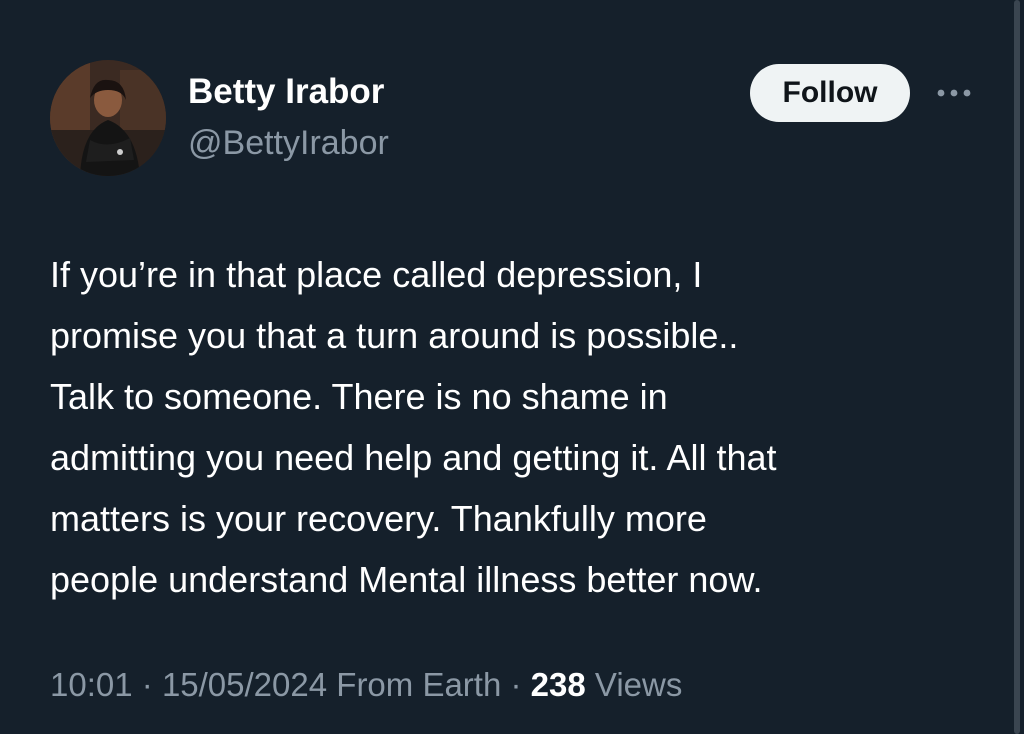 The image size is (1024, 734). Describe the element at coordinates (359, 396) in the screenshot. I see `tweet-text-line: Talk to someone. There is no shame in` at that location.